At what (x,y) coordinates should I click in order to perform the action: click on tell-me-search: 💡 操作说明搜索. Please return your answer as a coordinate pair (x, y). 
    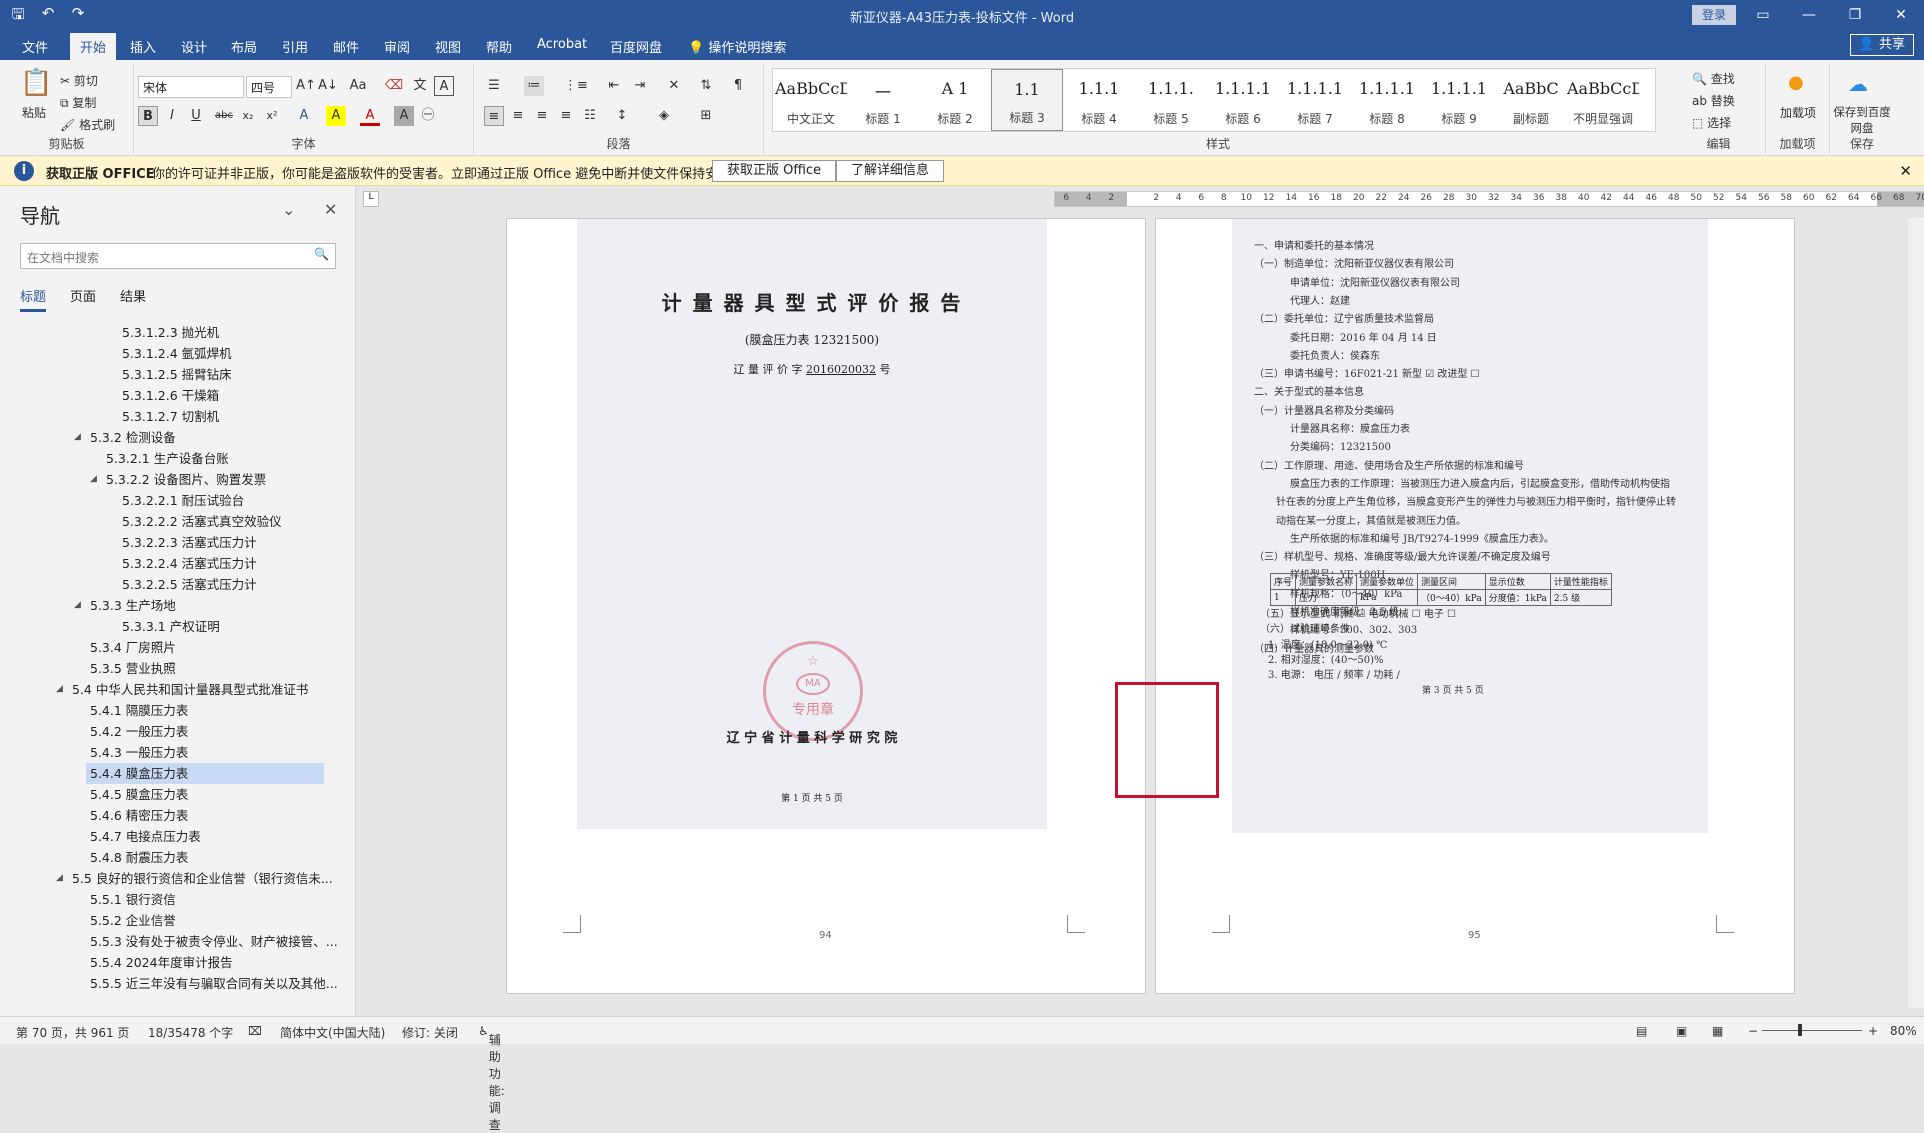
    Looking at the image, I should click on (737, 46).